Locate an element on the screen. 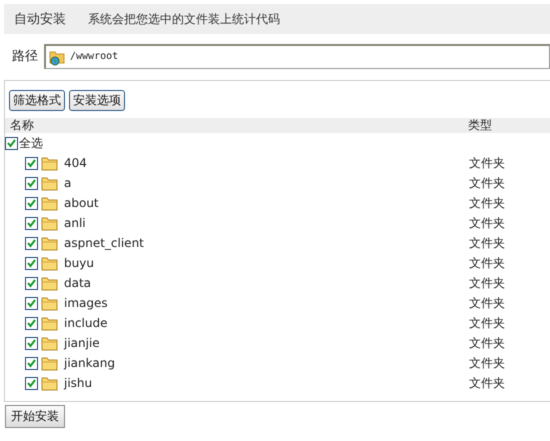 The height and width of the screenshot is (441, 550). start-button: 开始安装 is located at coordinates (35, 416).